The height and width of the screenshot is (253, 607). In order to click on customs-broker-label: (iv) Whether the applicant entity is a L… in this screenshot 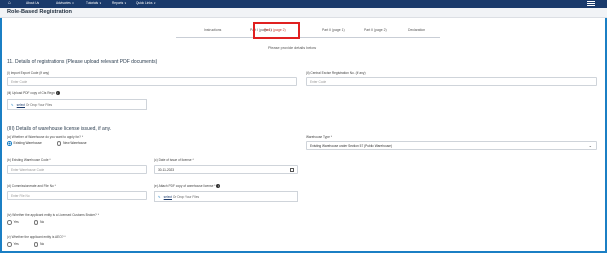, I will do `click(53, 215)`.